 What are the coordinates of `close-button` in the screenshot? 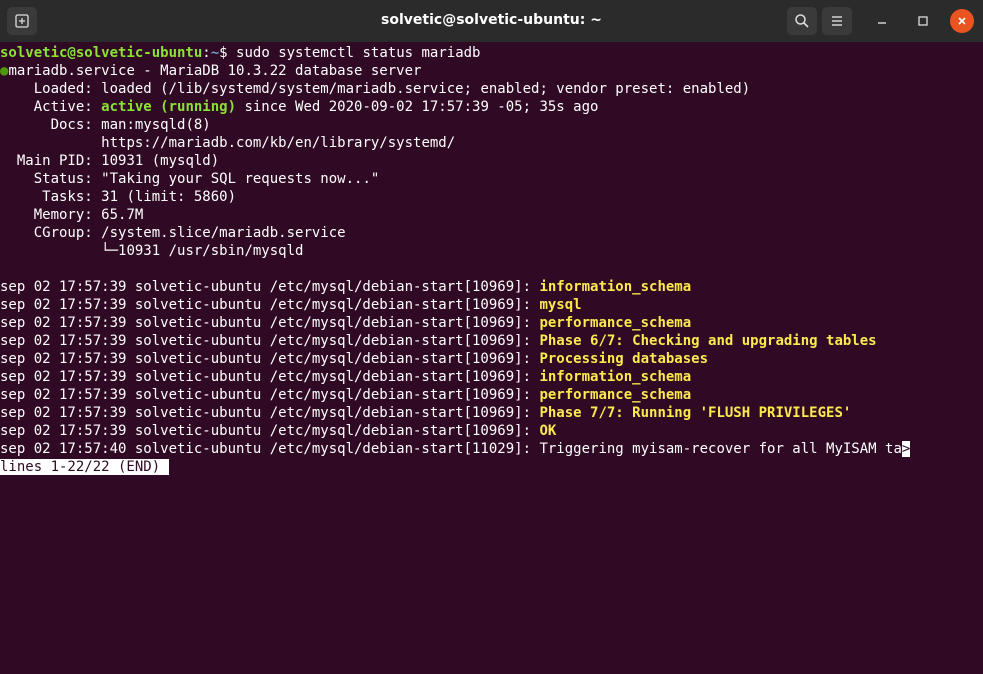 It's located at (962, 21).